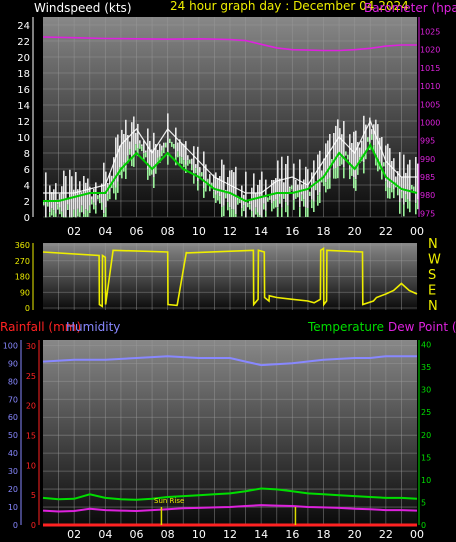  Describe the element at coordinates (31, 346) in the screenshot. I see `rainfall-y-tick: 30` at that location.